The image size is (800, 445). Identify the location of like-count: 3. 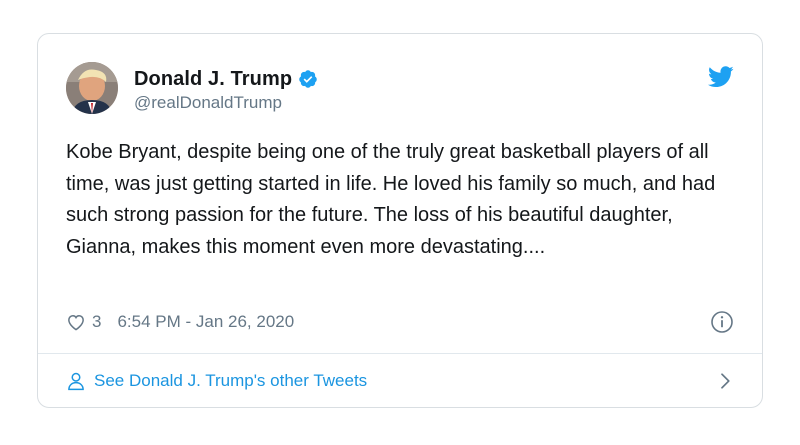
(97, 321).